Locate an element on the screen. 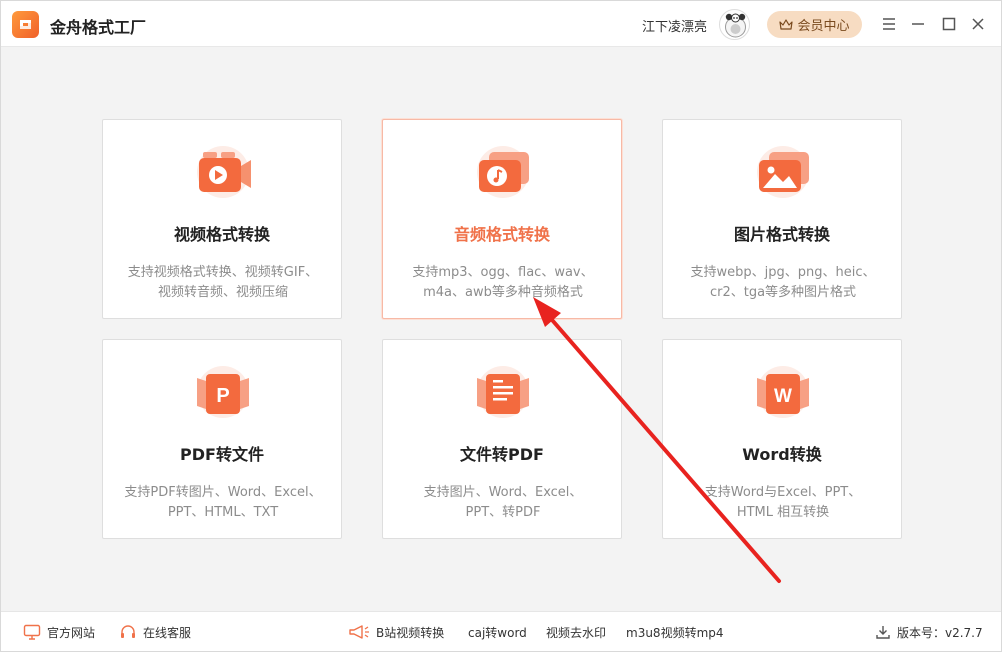  menu-icon is located at coordinates (889, 24).